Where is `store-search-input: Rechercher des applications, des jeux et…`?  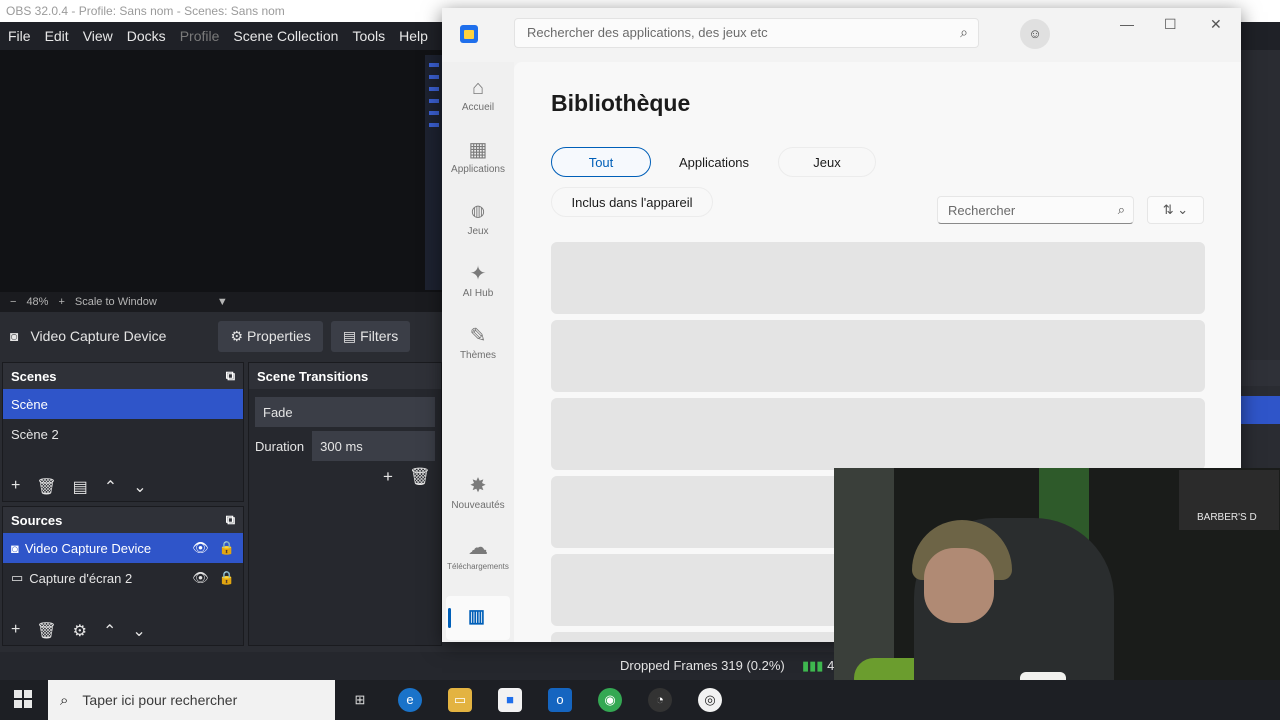 store-search-input: Rechercher des applications, des jeux et… is located at coordinates (746, 33).